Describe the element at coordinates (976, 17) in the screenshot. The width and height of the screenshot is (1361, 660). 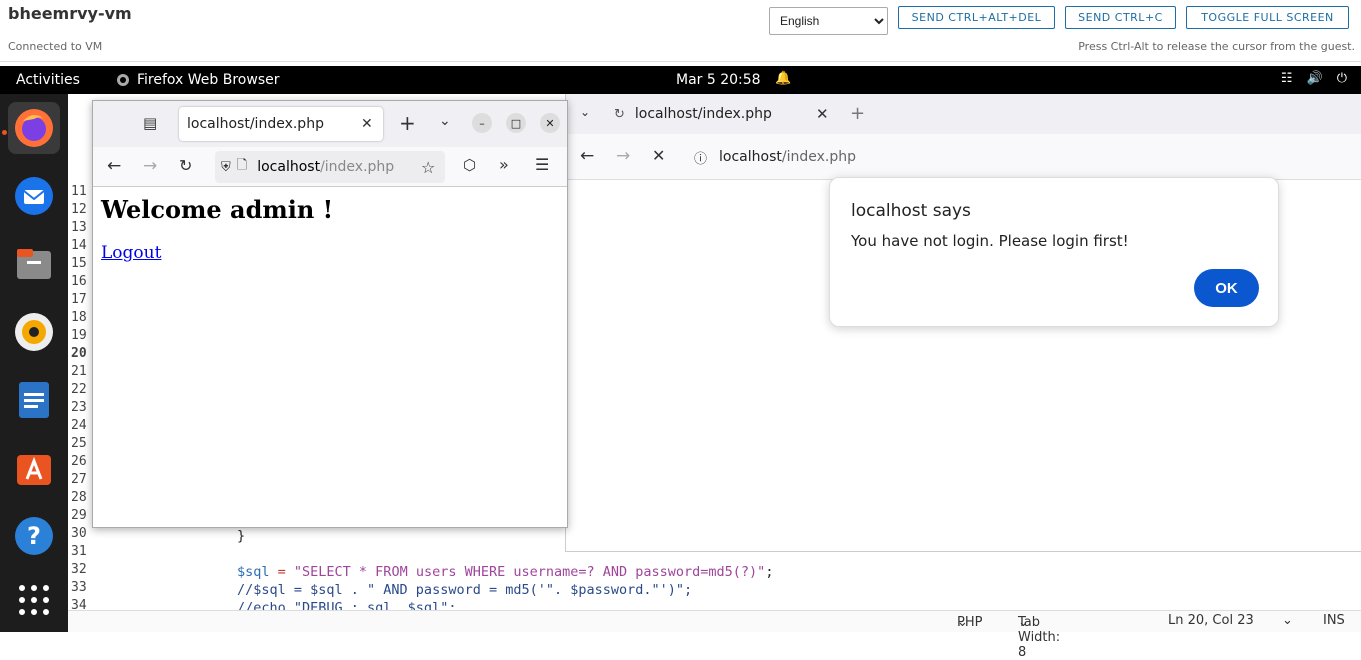
I see `send-ctrl-alt-del-button: SEND CTRL+ALT+DEL` at that location.